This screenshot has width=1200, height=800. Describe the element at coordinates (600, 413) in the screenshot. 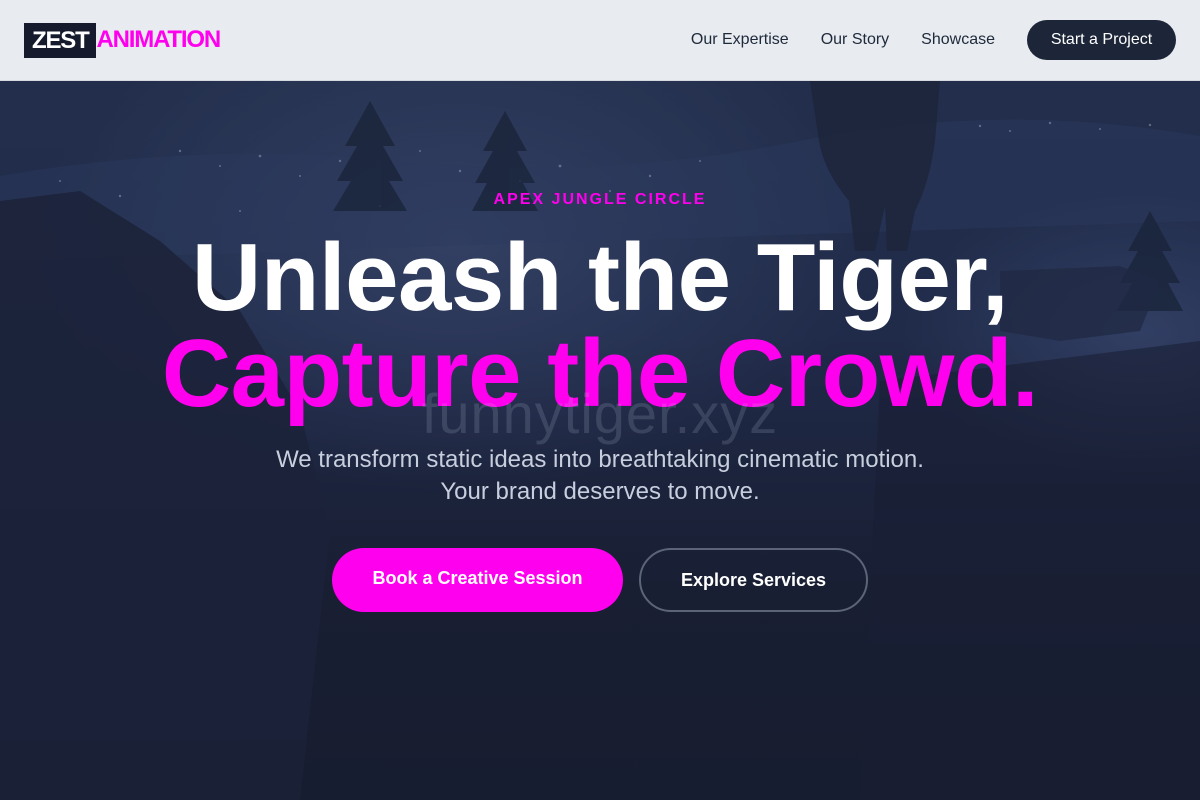

I see `watermark-text: funnytiger.xyz` at that location.